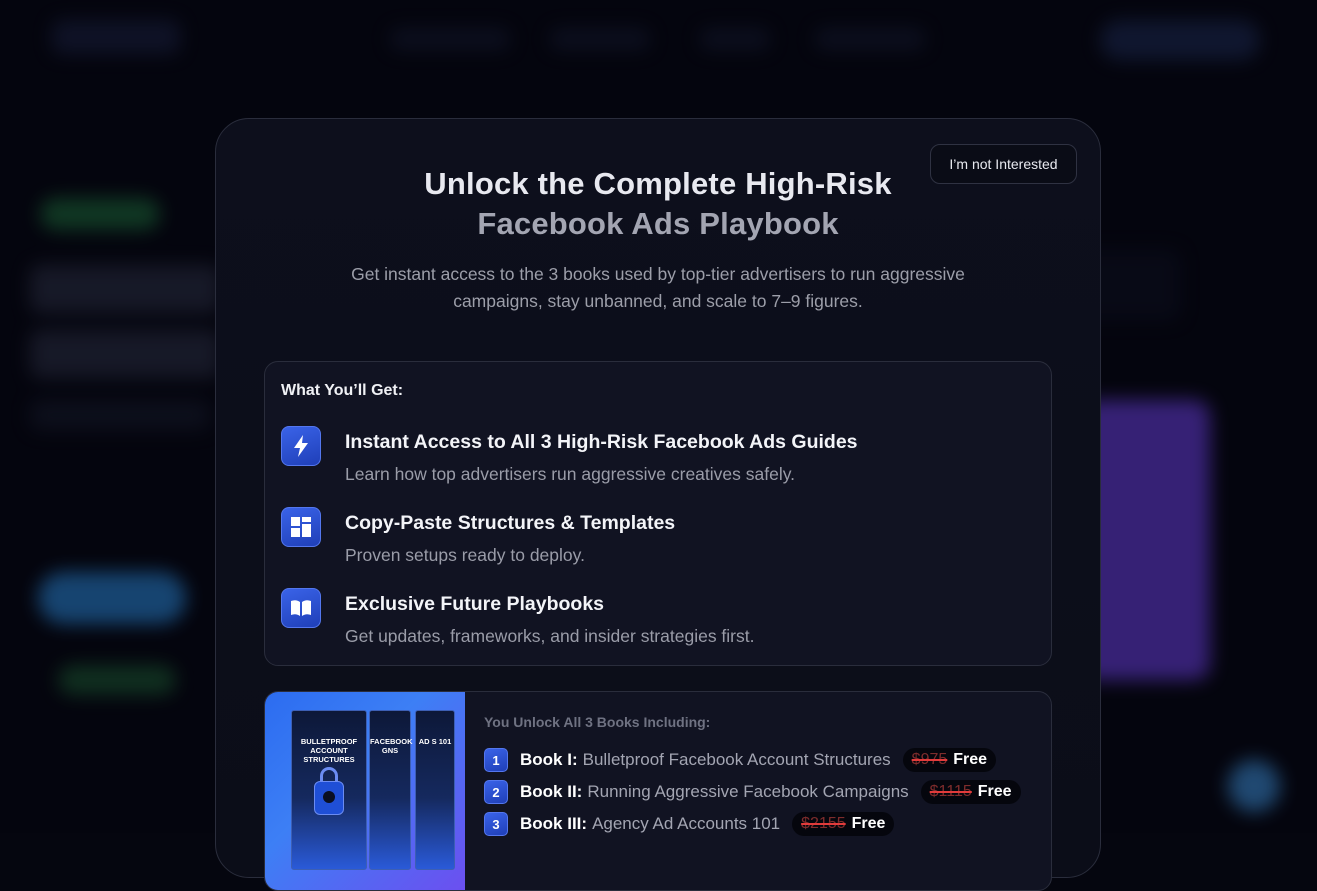 This screenshot has width=1317, height=891. I want to click on price-badge: $2155 Free, so click(843, 824).